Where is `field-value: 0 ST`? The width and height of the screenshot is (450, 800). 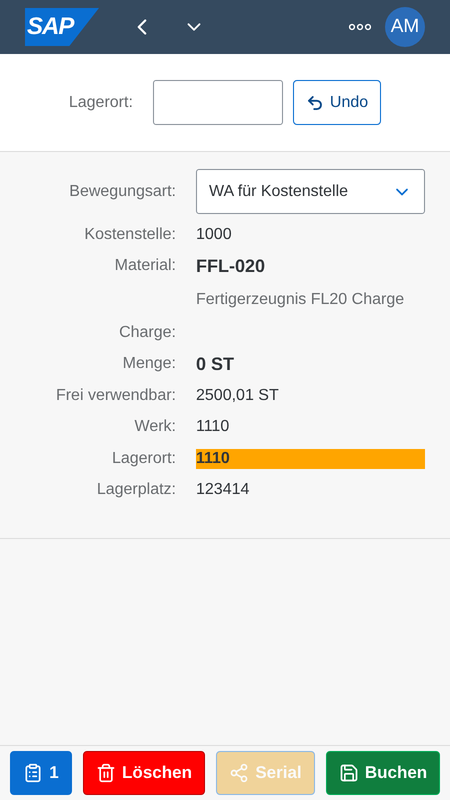
field-value: 0 ST is located at coordinates (215, 364).